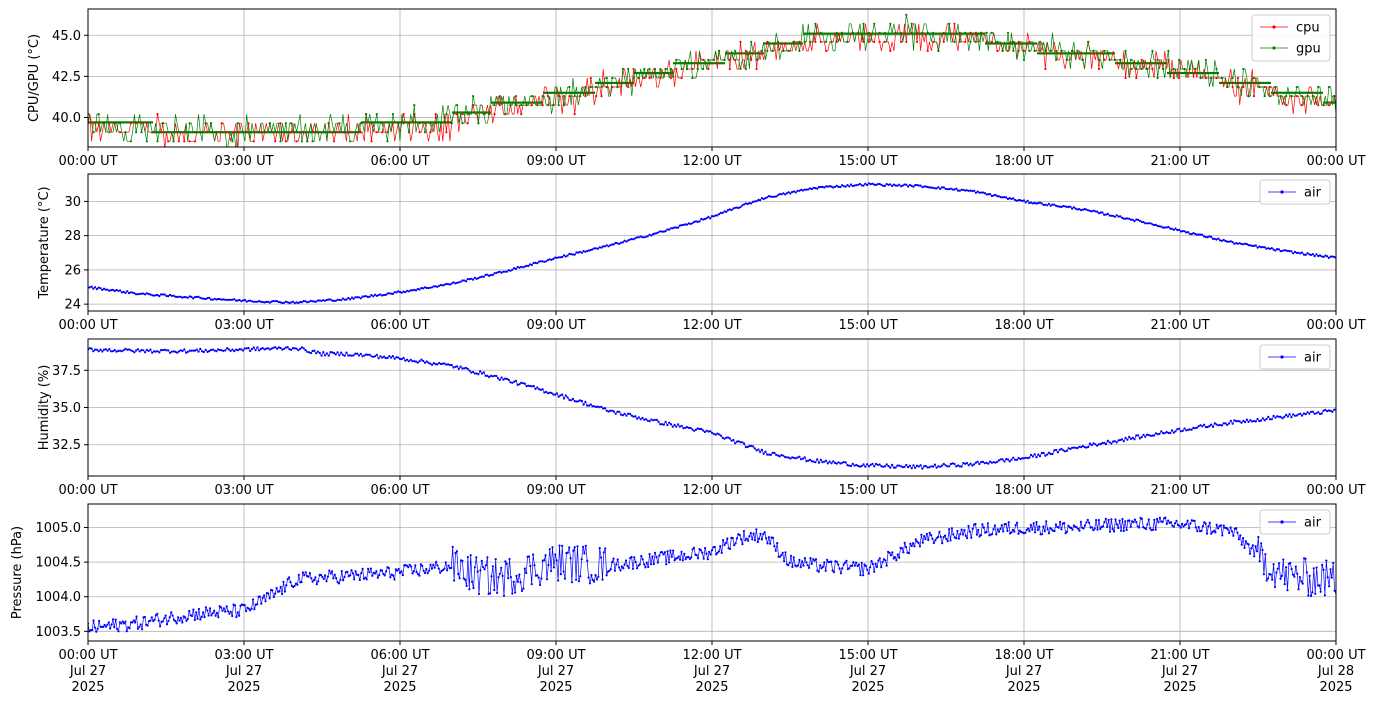 The height and width of the screenshot is (707, 1377). Describe the element at coordinates (1335, 687) in the screenshot. I see `x-tick-label: 2025` at that location.